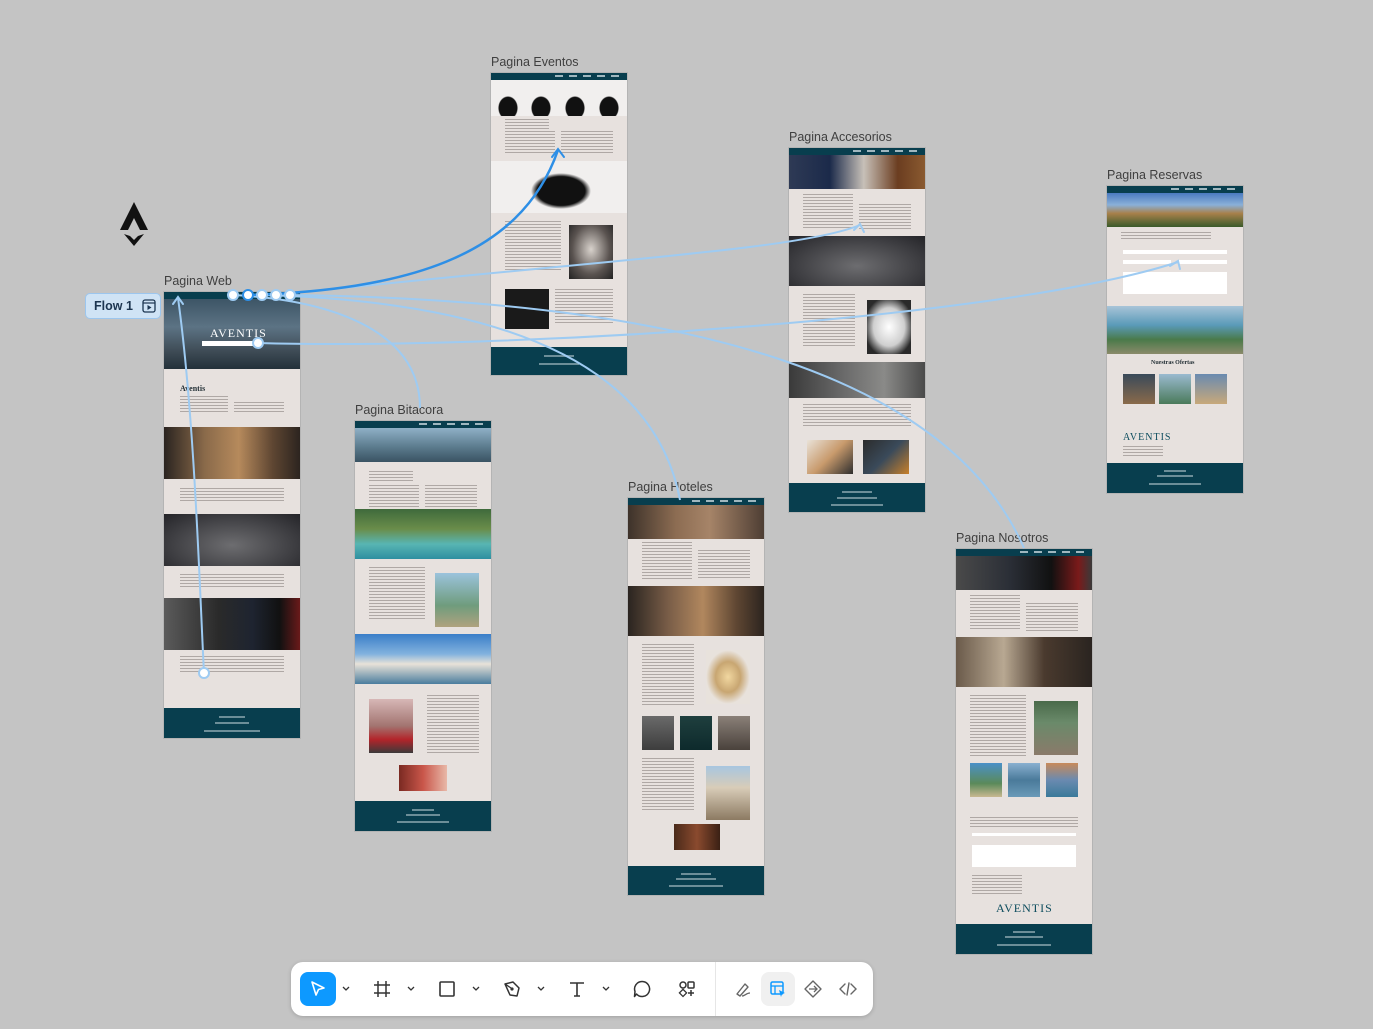  Describe the element at coordinates (559, 187) in the screenshot. I see `model-image` at that location.